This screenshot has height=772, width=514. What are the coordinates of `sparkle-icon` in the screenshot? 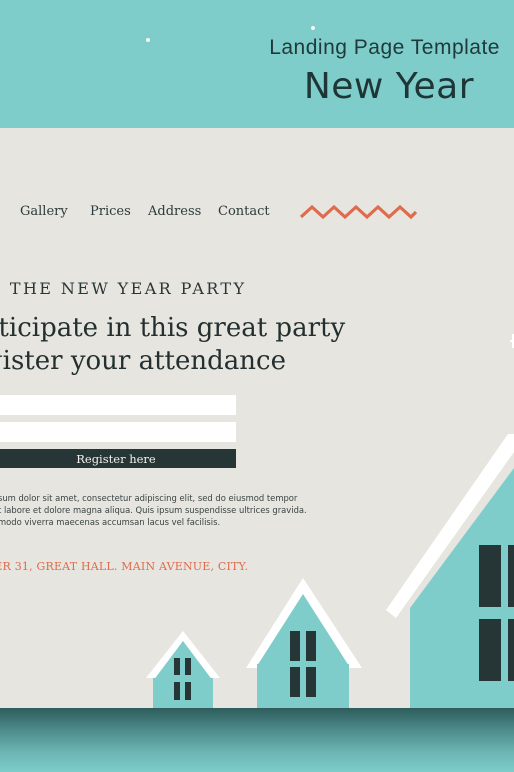 It's located at (512, 341).